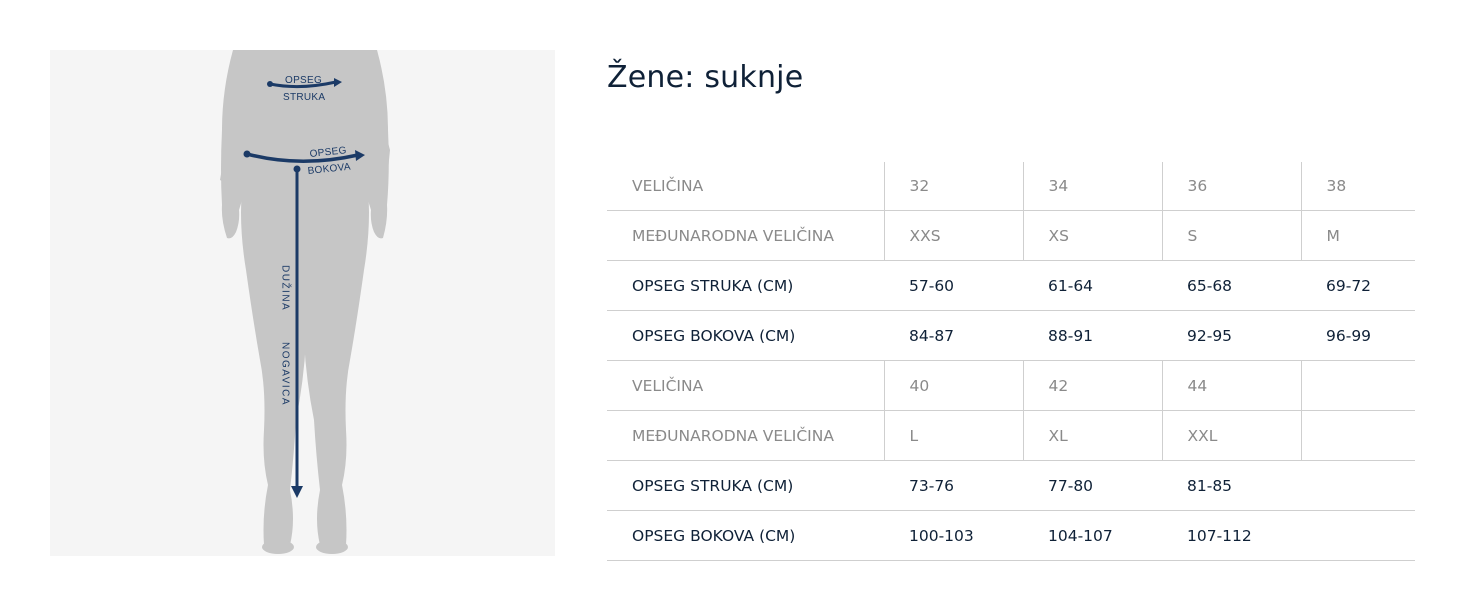  Describe the element at coordinates (285, 374) in the screenshot. I see `length-label-word2: NOGAVICA` at that location.